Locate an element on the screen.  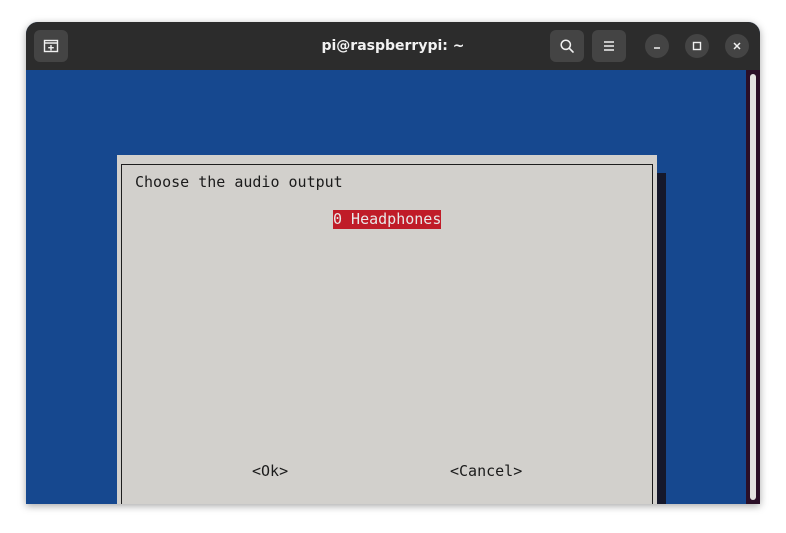
minimize-button is located at coordinates (657, 46).